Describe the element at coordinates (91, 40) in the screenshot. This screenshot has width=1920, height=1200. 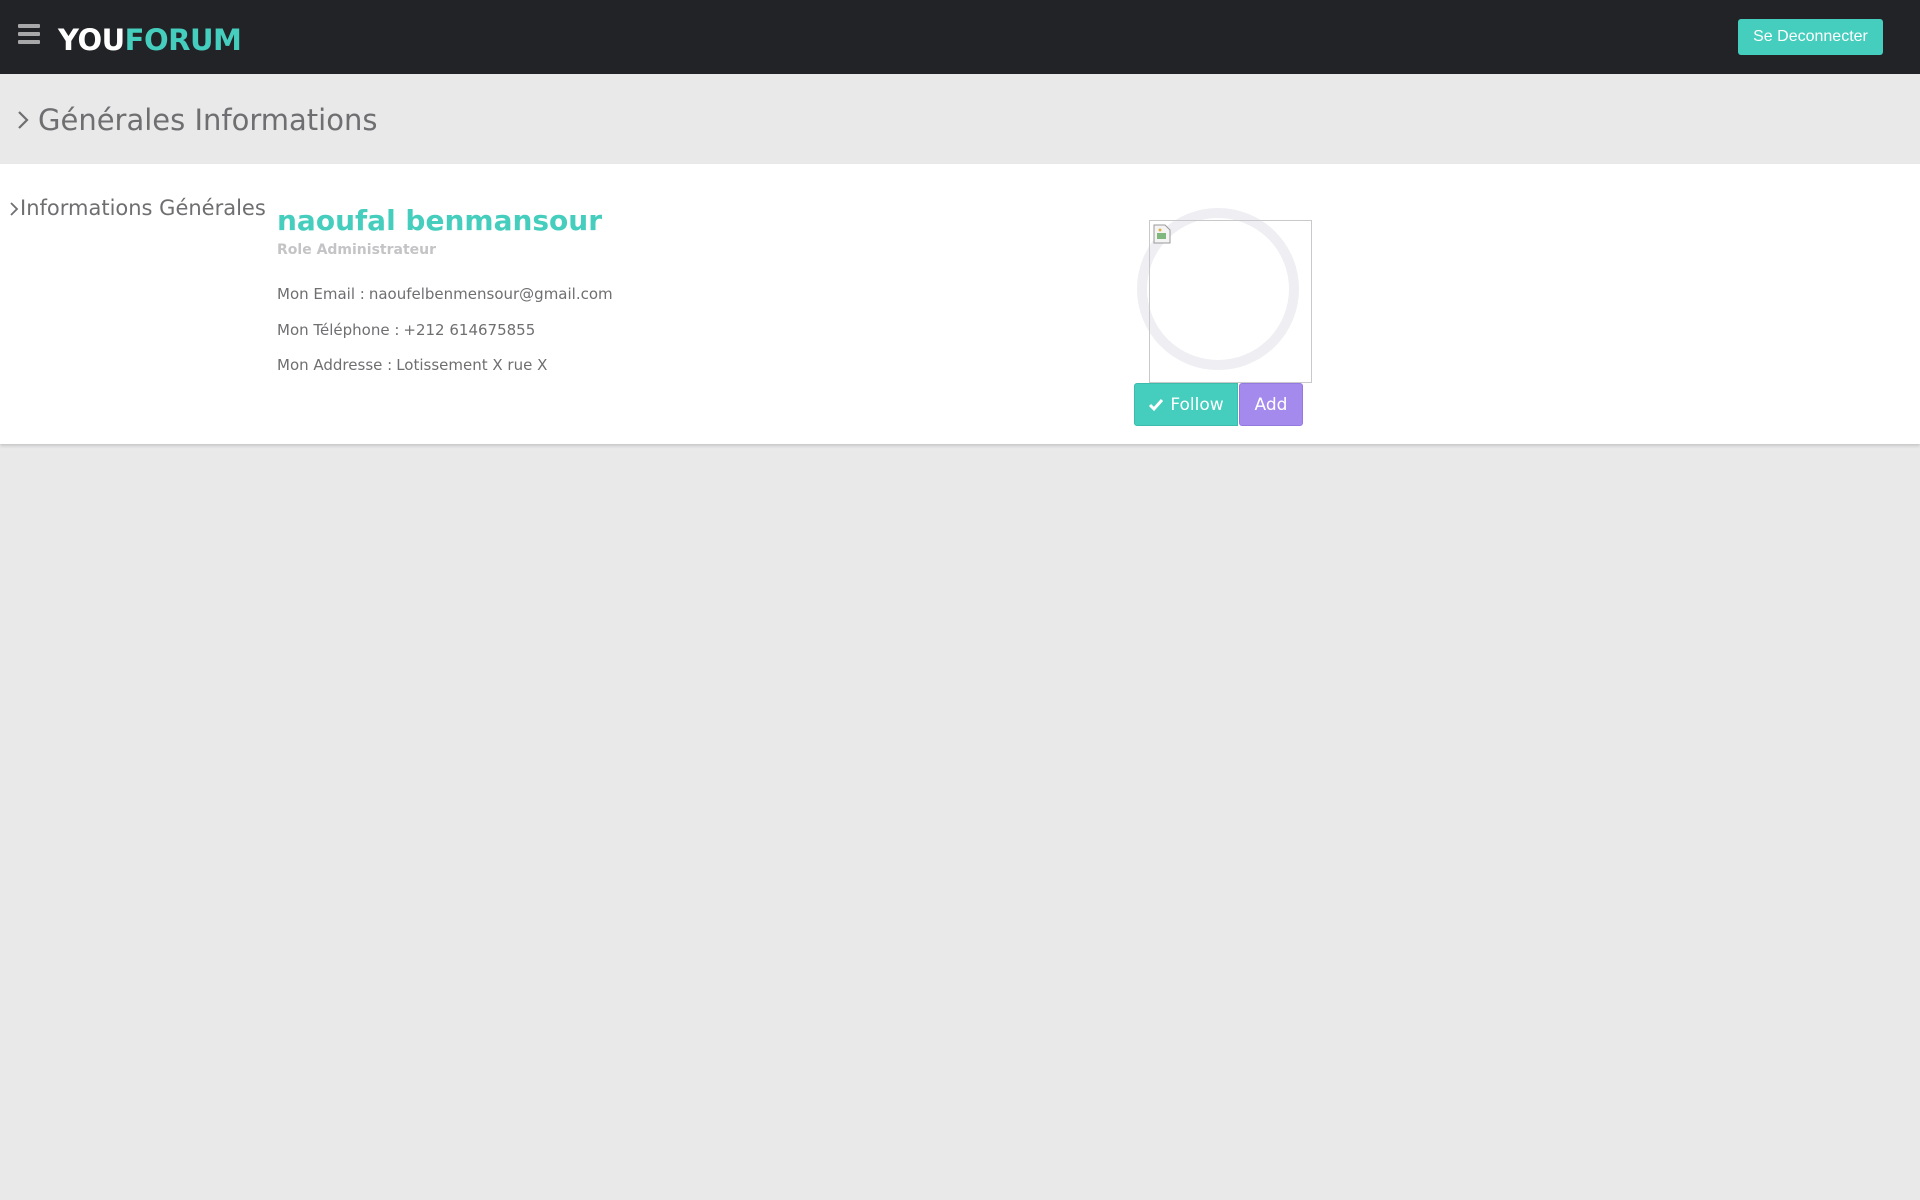
I see `brand-you: YOU` at that location.